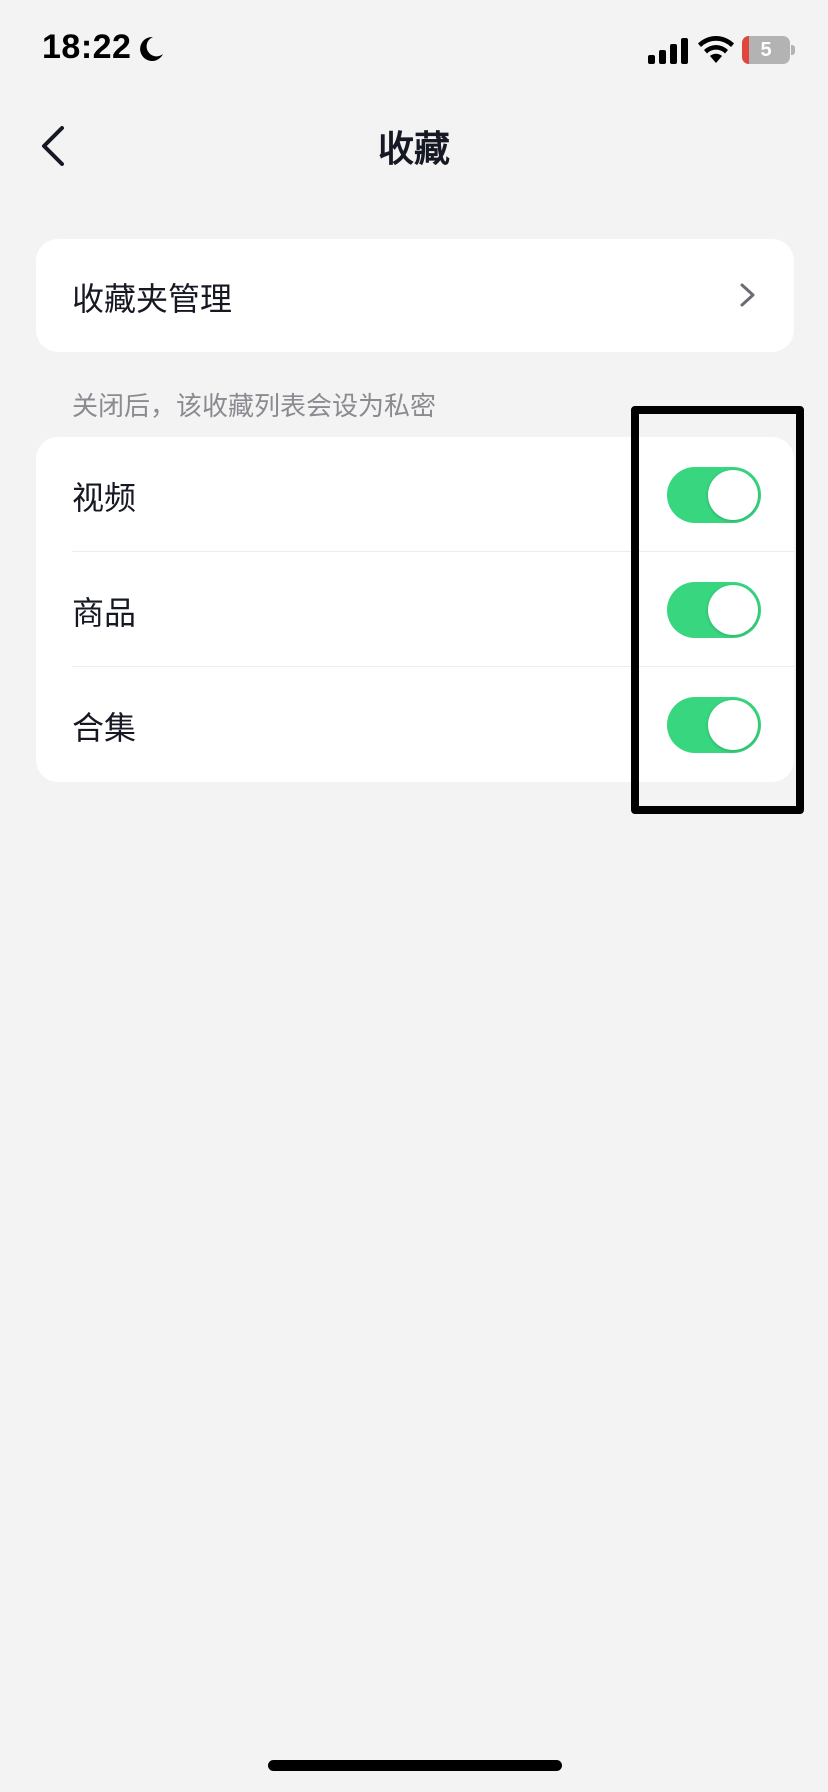 The image size is (828, 1792). What do you see at coordinates (747, 295) in the screenshot?
I see `chevron-right-icon` at bounding box center [747, 295].